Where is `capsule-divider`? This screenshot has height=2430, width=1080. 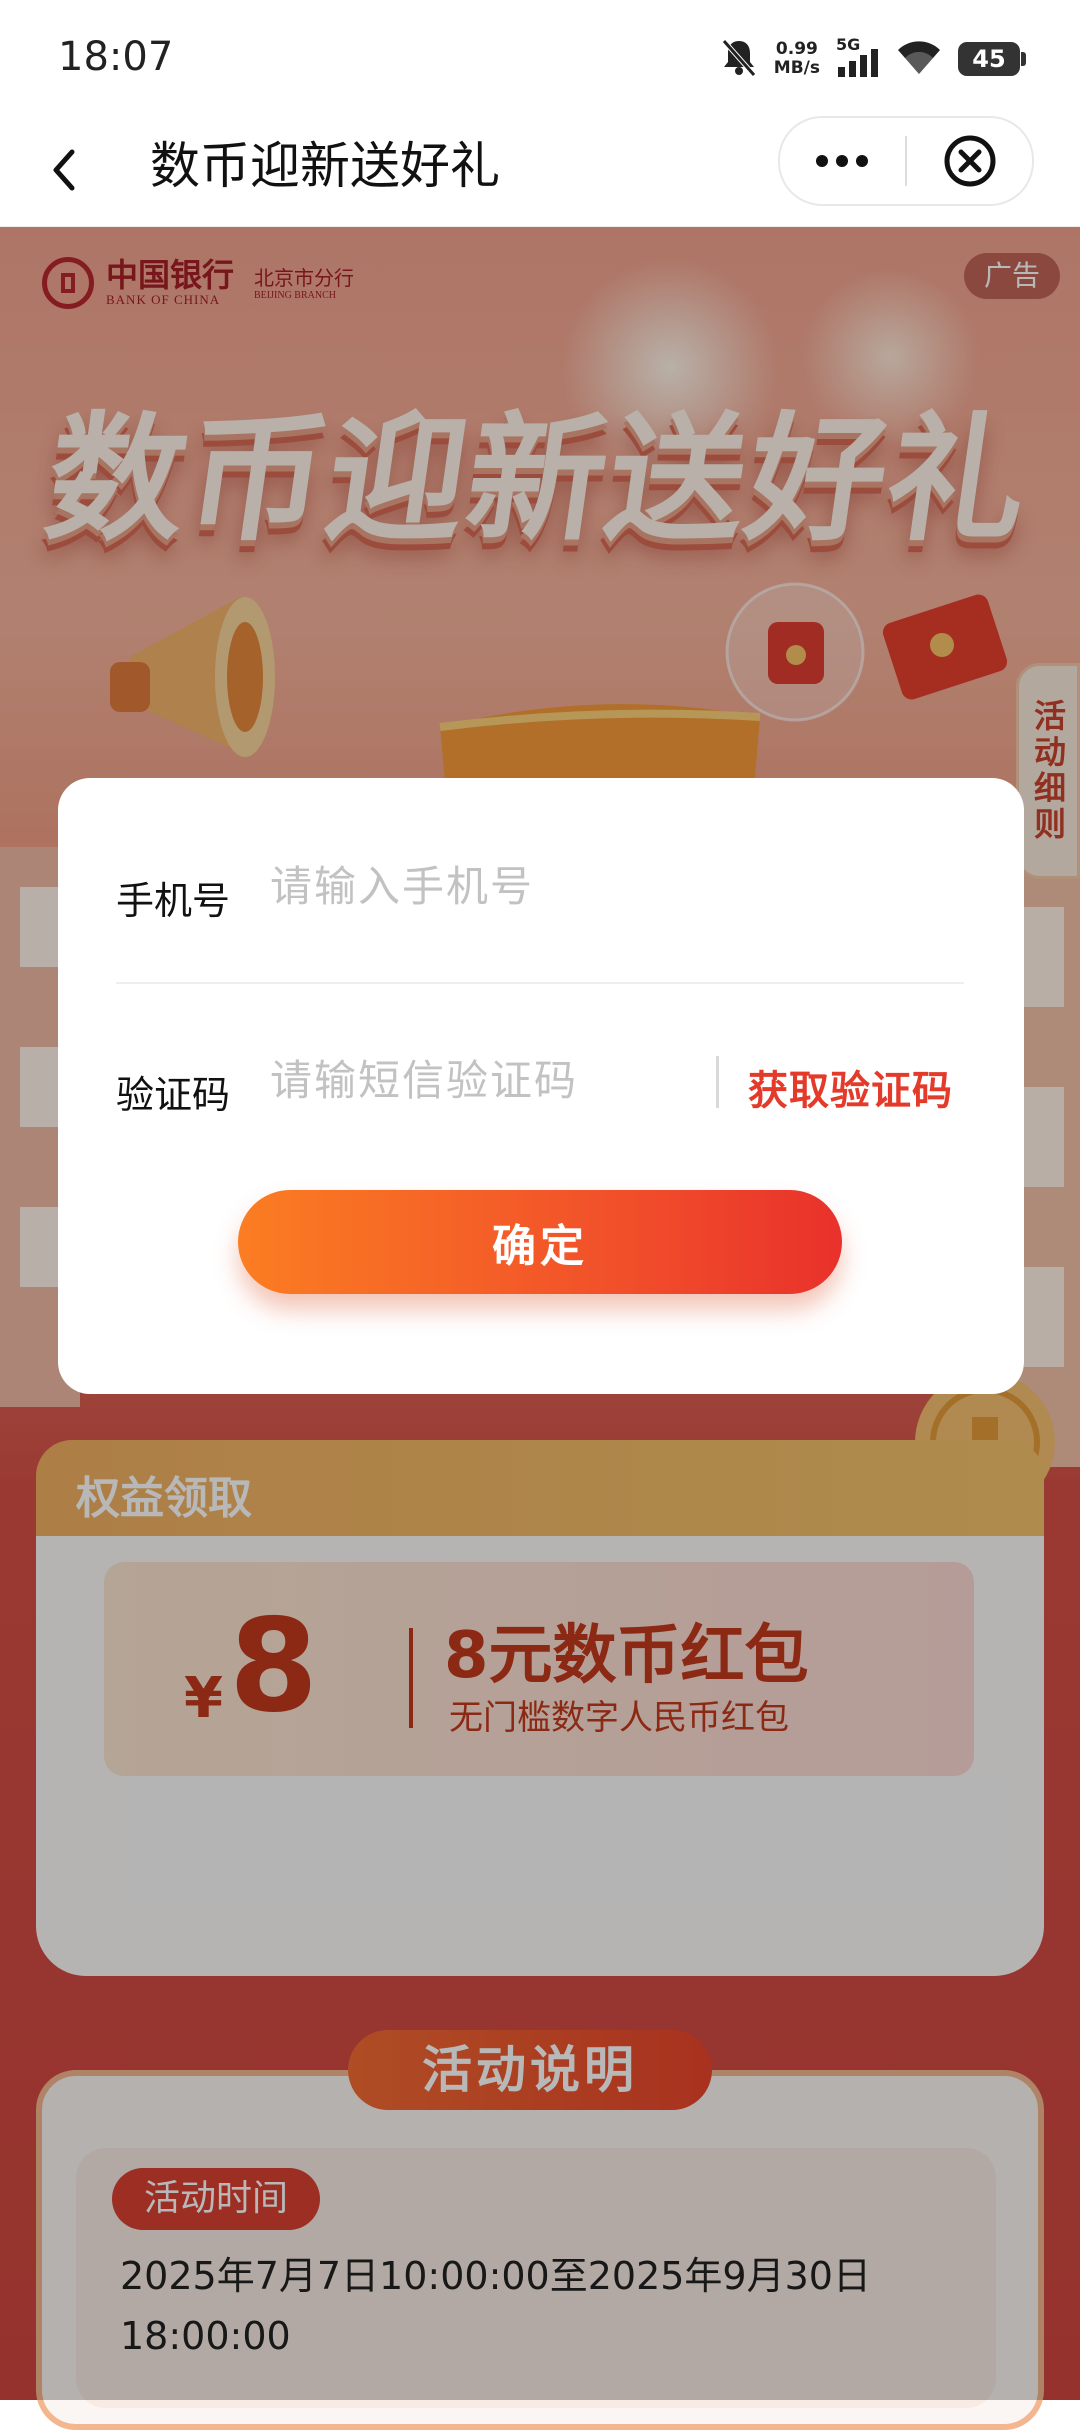 capsule-divider is located at coordinates (906, 161).